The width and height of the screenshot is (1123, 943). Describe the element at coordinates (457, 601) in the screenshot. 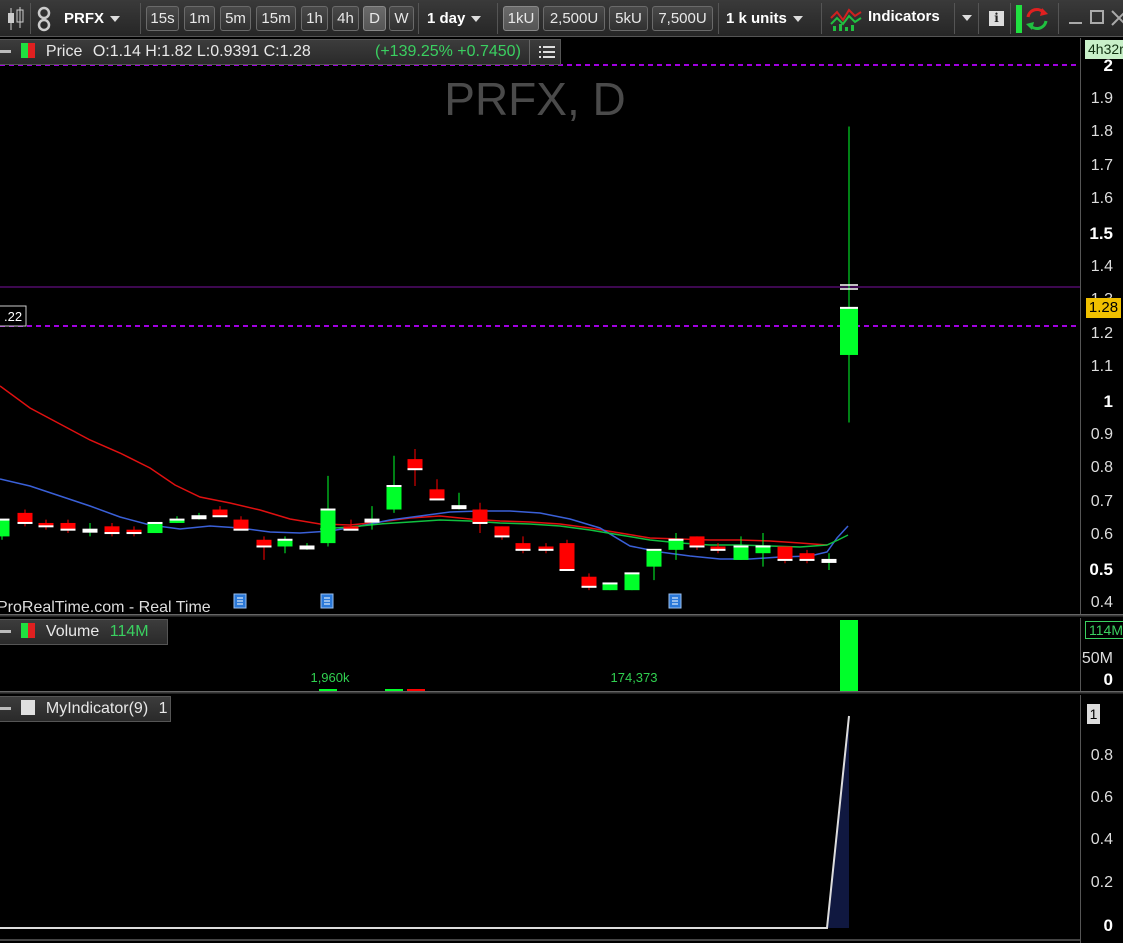

I see `news-icons-group` at that location.